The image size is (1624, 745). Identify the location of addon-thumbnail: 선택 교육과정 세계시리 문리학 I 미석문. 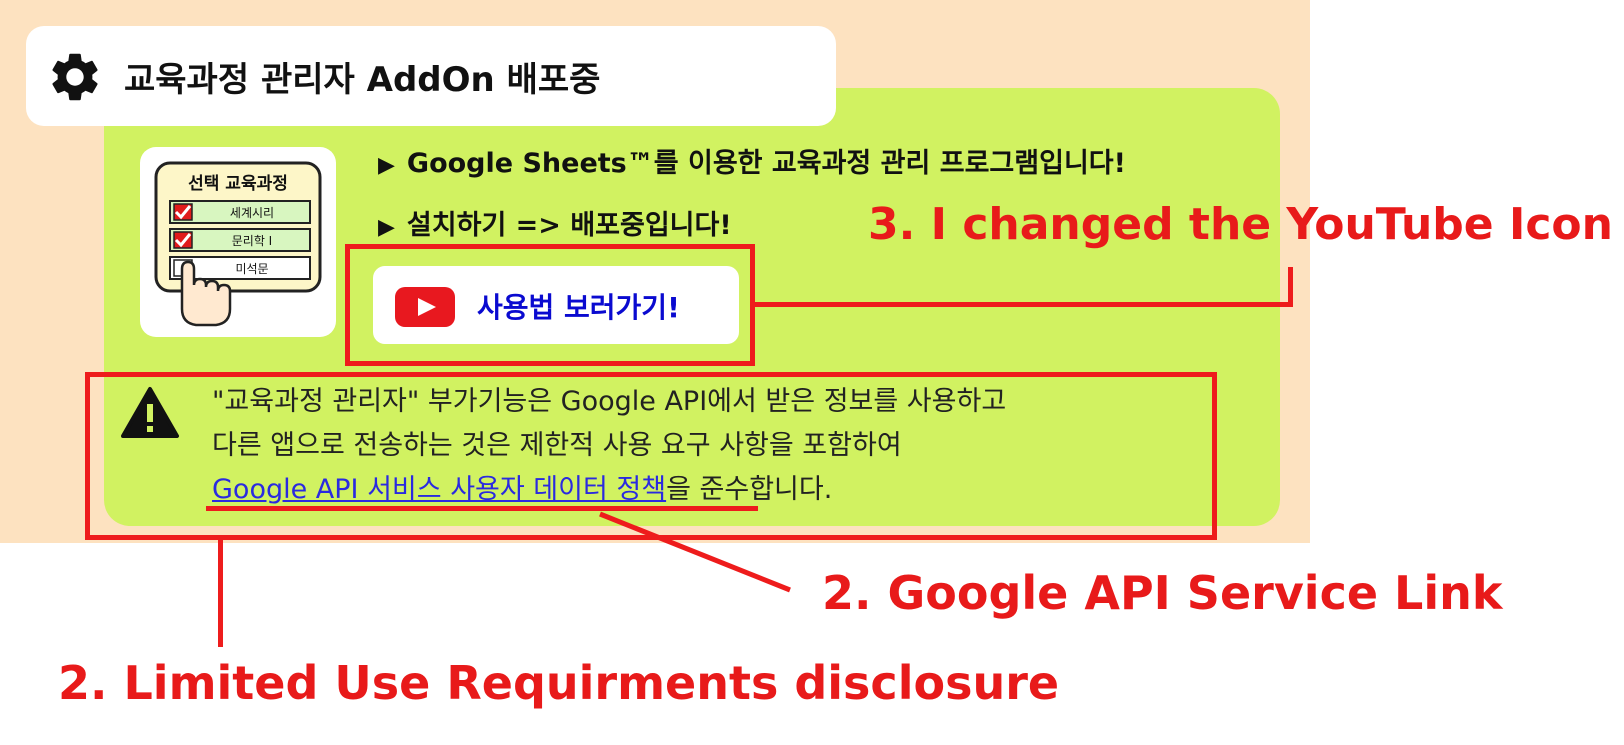
(238, 242).